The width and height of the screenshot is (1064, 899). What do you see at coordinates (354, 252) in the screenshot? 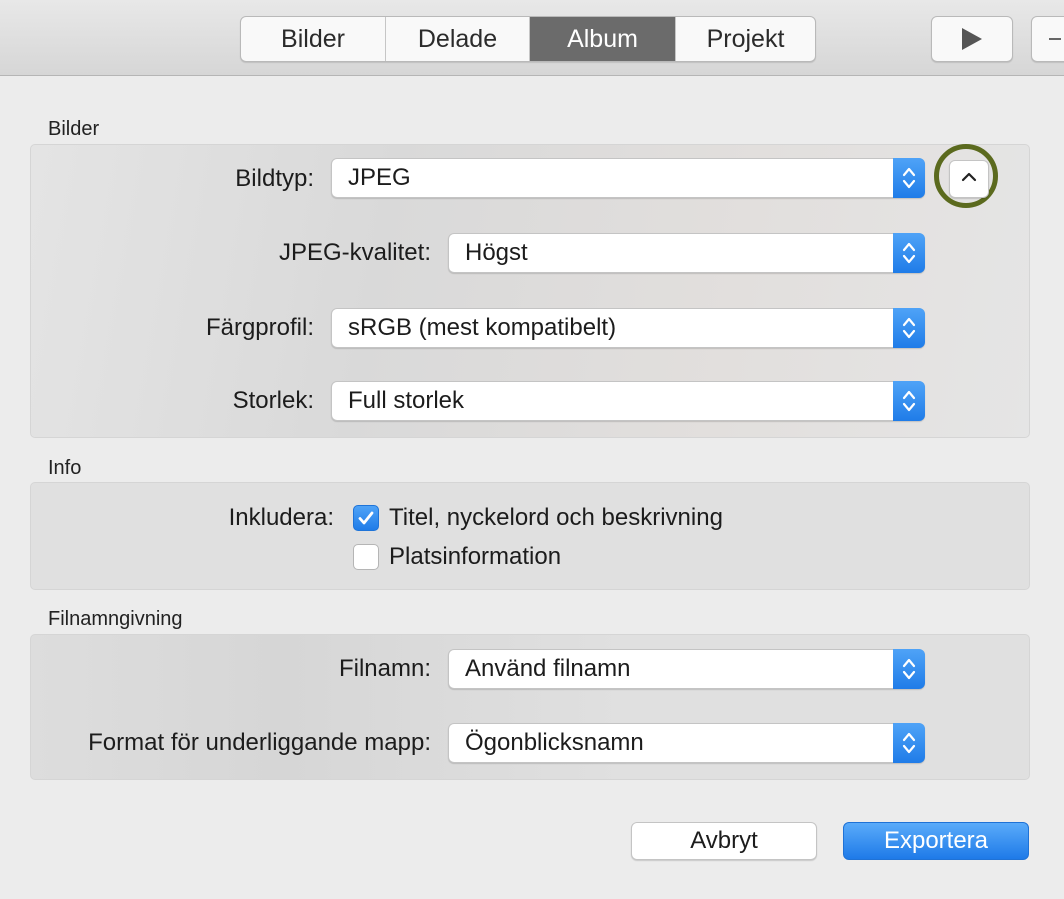
I see `jpeg-kvalitet-label: JPEG-kvalitet:` at bounding box center [354, 252].